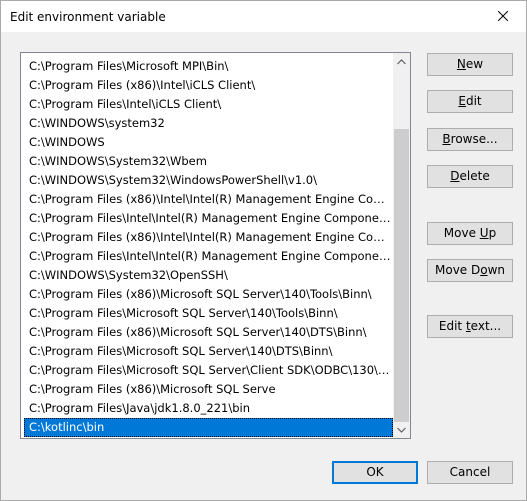  I want to click on access-key: B, so click(446, 139).